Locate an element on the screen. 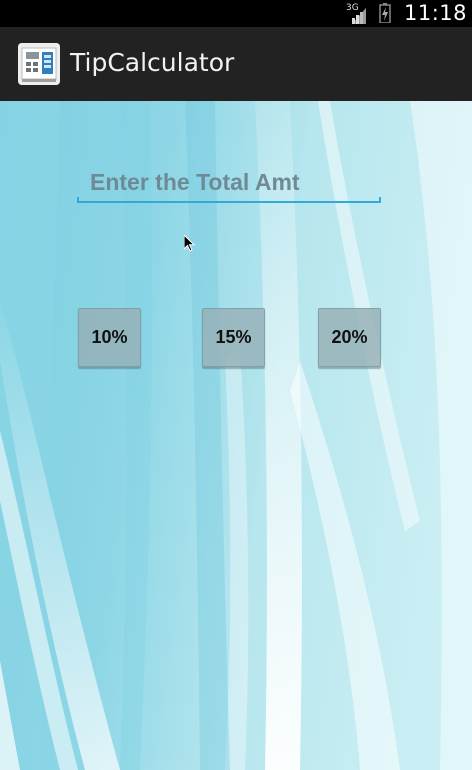 The image size is (472, 770). status-clock: 11:18 is located at coordinates (436, 13).